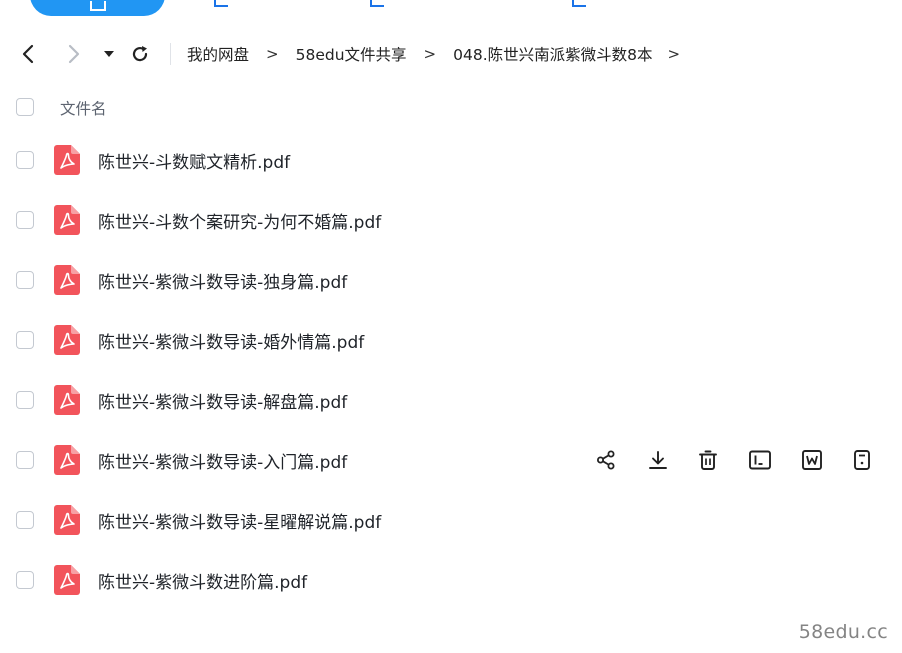  What do you see at coordinates (202, 580) in the screenshot?
I see `file-name: 陈世兴-紫微斗数进阶篇.pdf` at bounding box center [202, 580].